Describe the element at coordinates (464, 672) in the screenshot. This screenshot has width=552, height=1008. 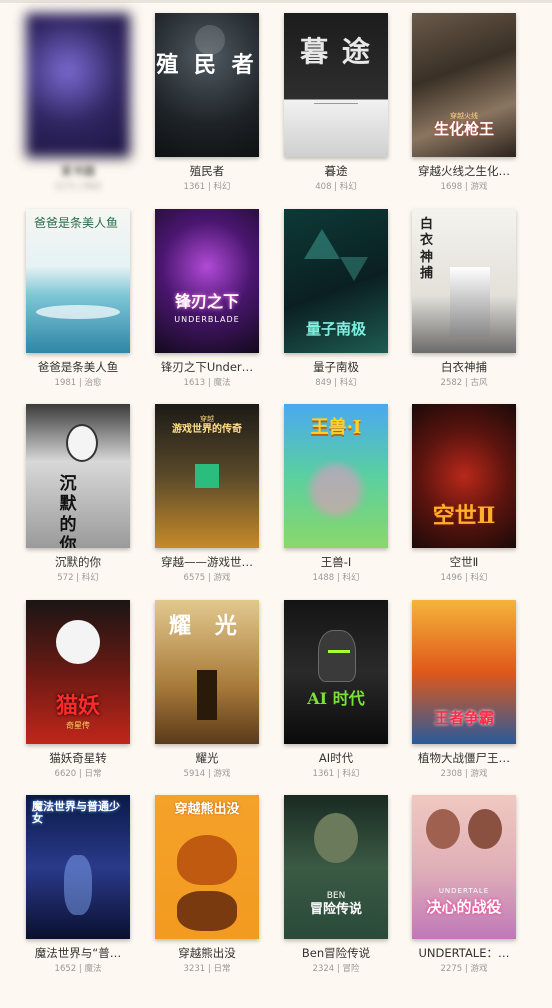
I see `book-cover: 王者争霸` at that location.